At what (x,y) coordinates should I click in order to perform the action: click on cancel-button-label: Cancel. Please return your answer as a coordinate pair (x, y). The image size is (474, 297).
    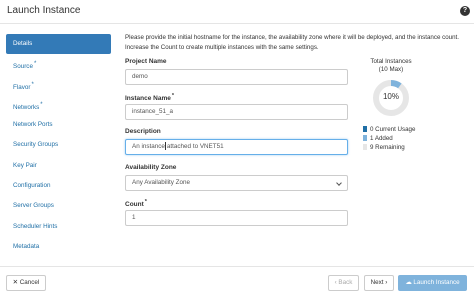
    Looking at the image, I should click on (29, 282).